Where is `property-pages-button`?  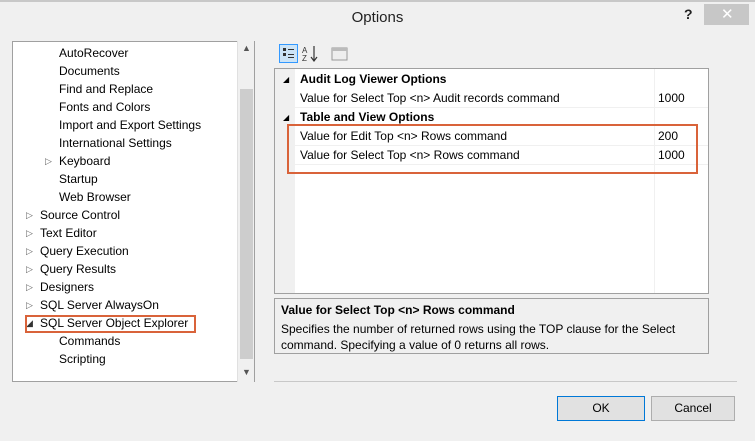 property-pages-button is located at coordinates (339, 53).